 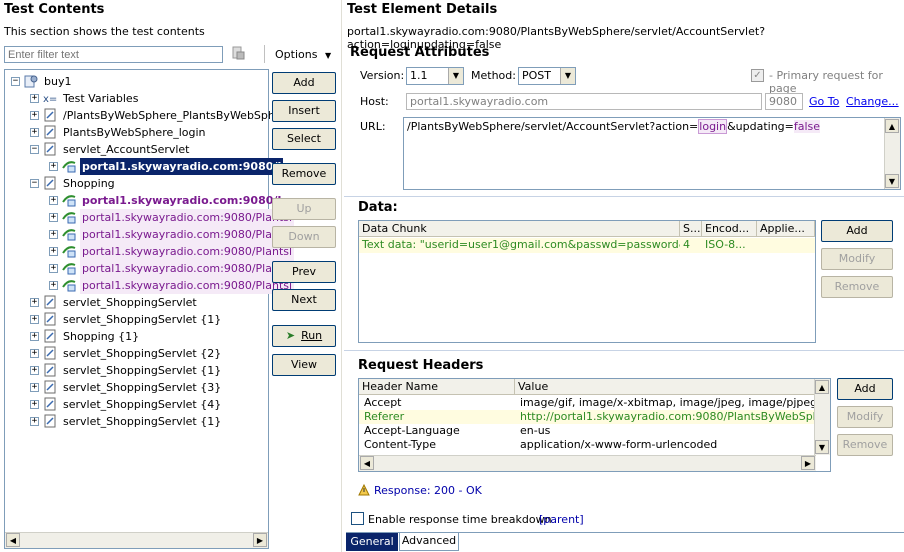 I want to click on tree-item: + servlet_ShoppingServlet {4}, so click(x=136, y=404).